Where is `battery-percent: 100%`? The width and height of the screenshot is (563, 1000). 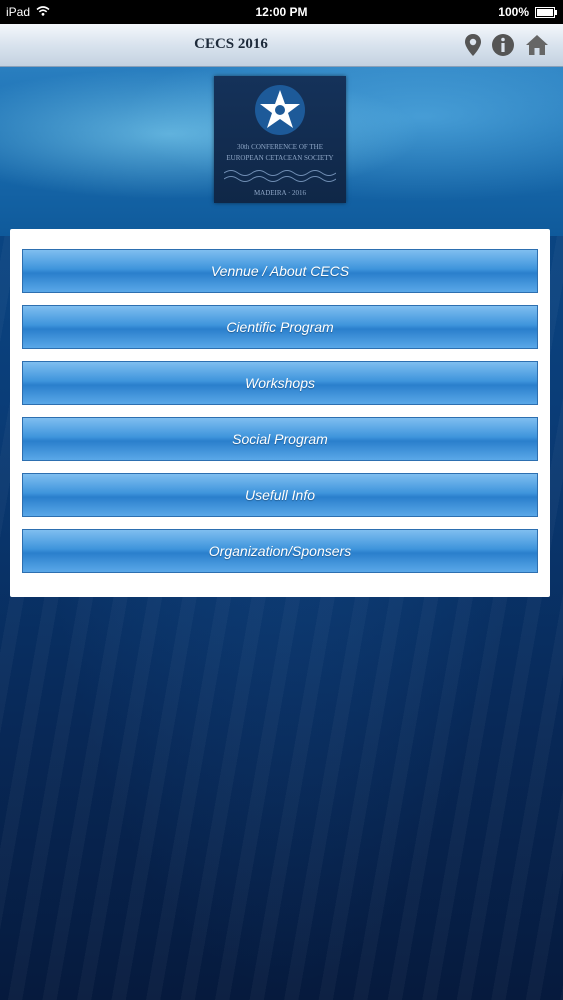 battery-percent: 100% is located at coordinates (513, 12).